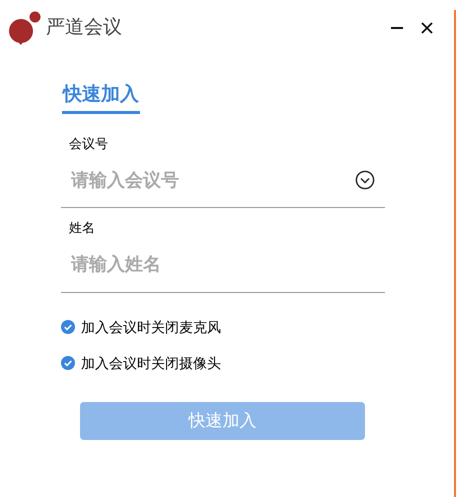 The height and width of the screenshot is (497, 472). Describe the element at coordinates (88, 143) in the screenshot. I see `field-label: 会议号` at that location.